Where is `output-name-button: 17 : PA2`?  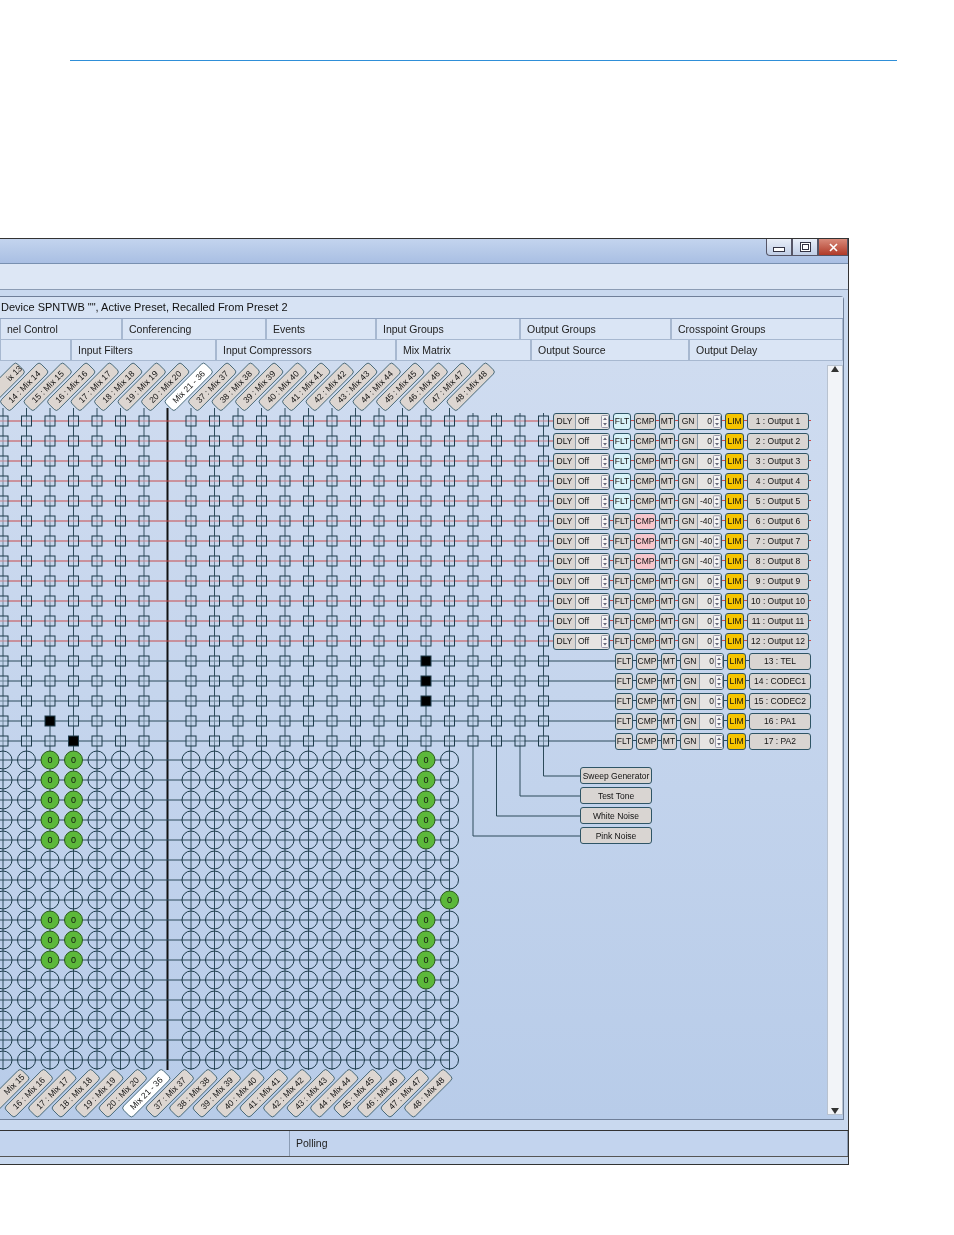 output-name-button: 17 : PA2 is located at coordinates (780, 741).